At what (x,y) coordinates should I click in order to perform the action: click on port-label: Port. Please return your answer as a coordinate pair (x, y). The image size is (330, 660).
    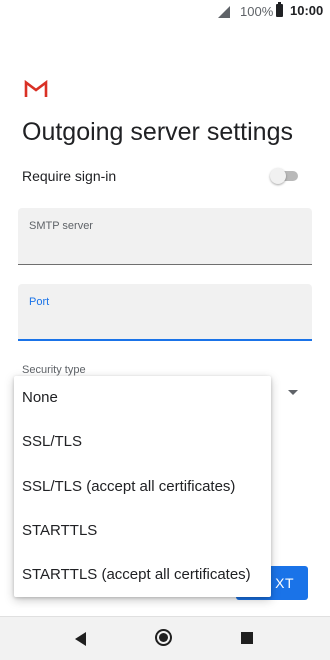
    Looking at the image, I should click on (39, 302).